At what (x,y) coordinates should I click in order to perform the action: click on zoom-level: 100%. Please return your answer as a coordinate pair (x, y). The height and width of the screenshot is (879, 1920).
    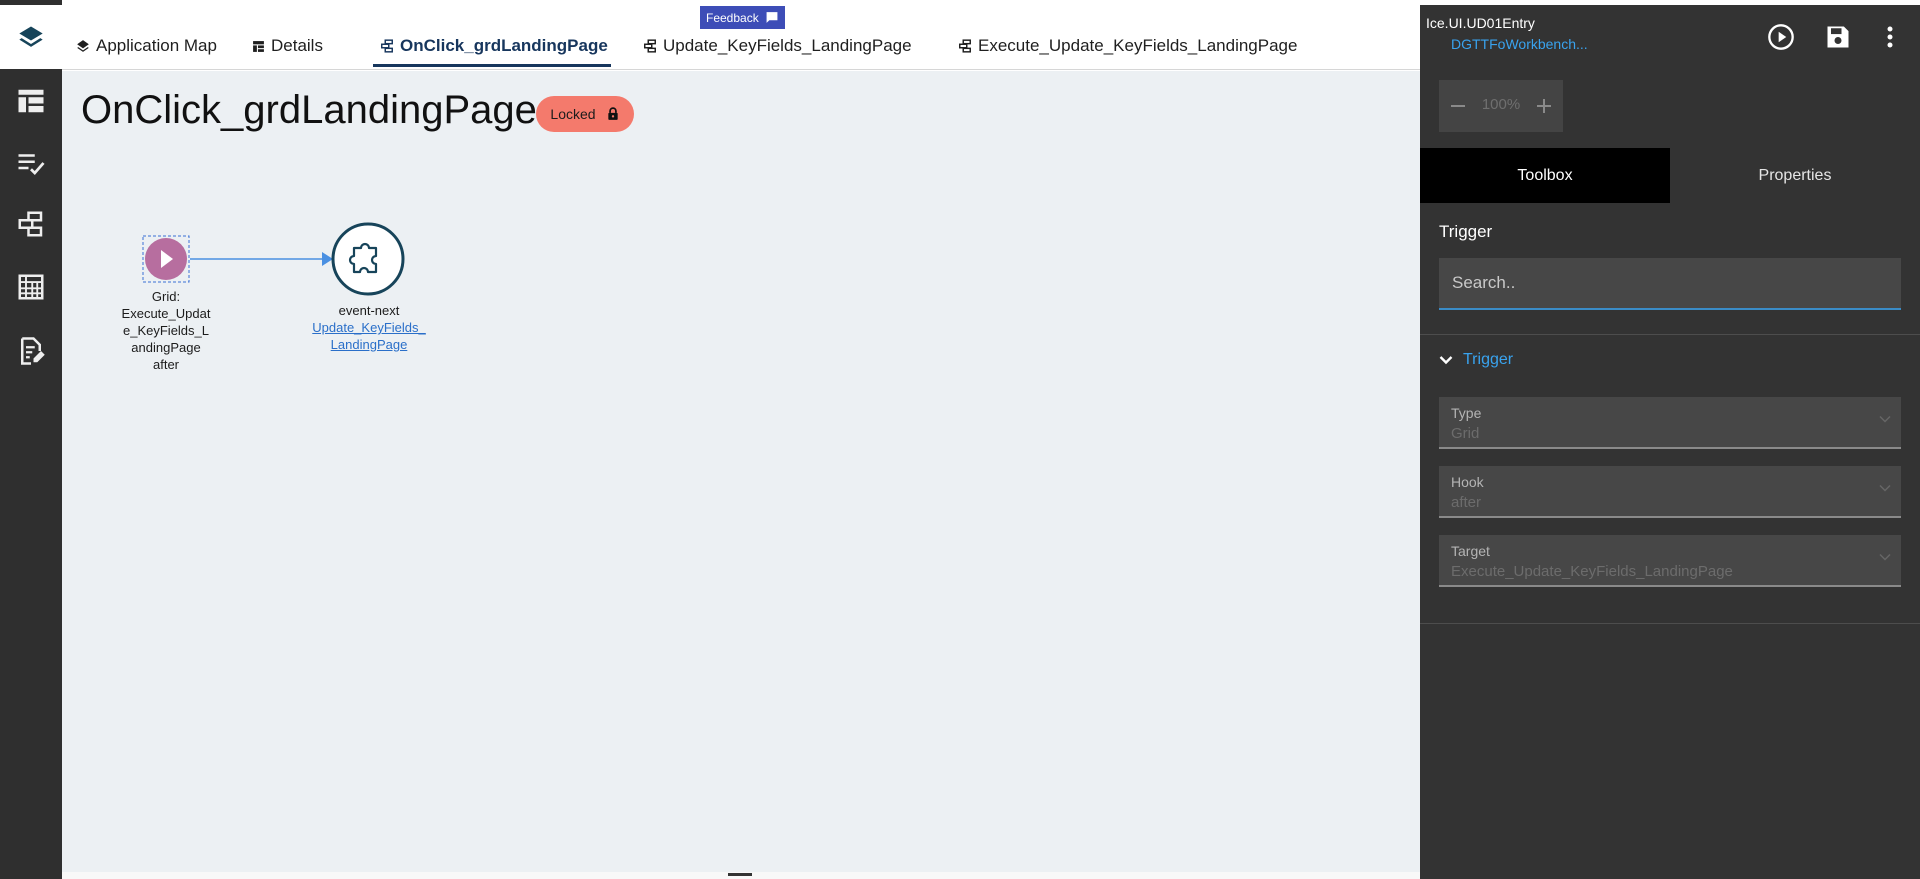
    Looking at the image, I should click on (1501, 104).